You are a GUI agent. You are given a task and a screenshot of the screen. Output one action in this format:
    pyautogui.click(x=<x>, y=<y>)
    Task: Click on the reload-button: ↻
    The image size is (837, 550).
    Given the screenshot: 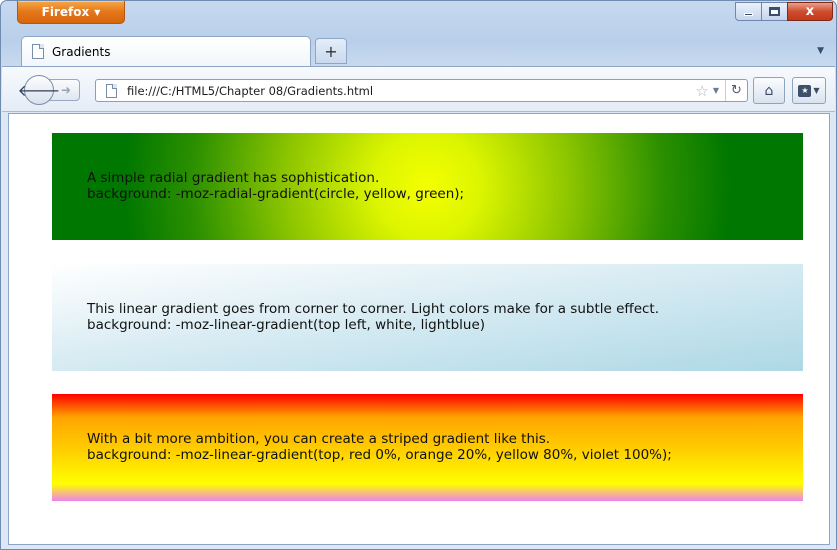 What is the action you would take?
    pyautogui.click(x=736, y=90)
    